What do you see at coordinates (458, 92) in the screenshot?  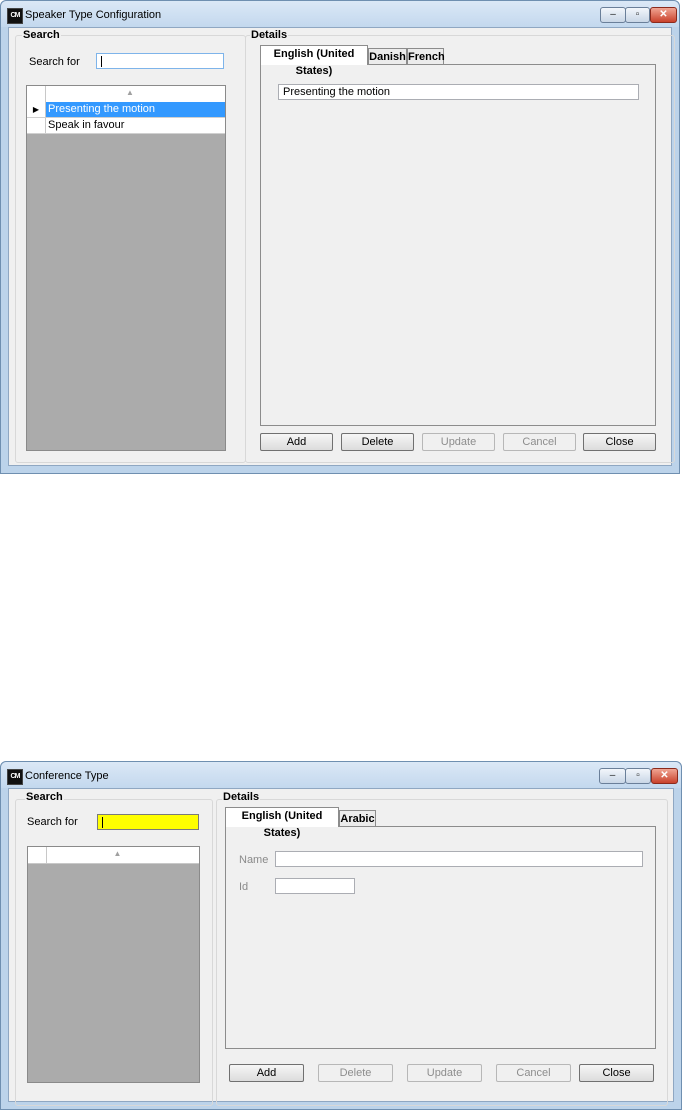 I see `name-field: Presenting the motion` at bounding box center [458, 92].